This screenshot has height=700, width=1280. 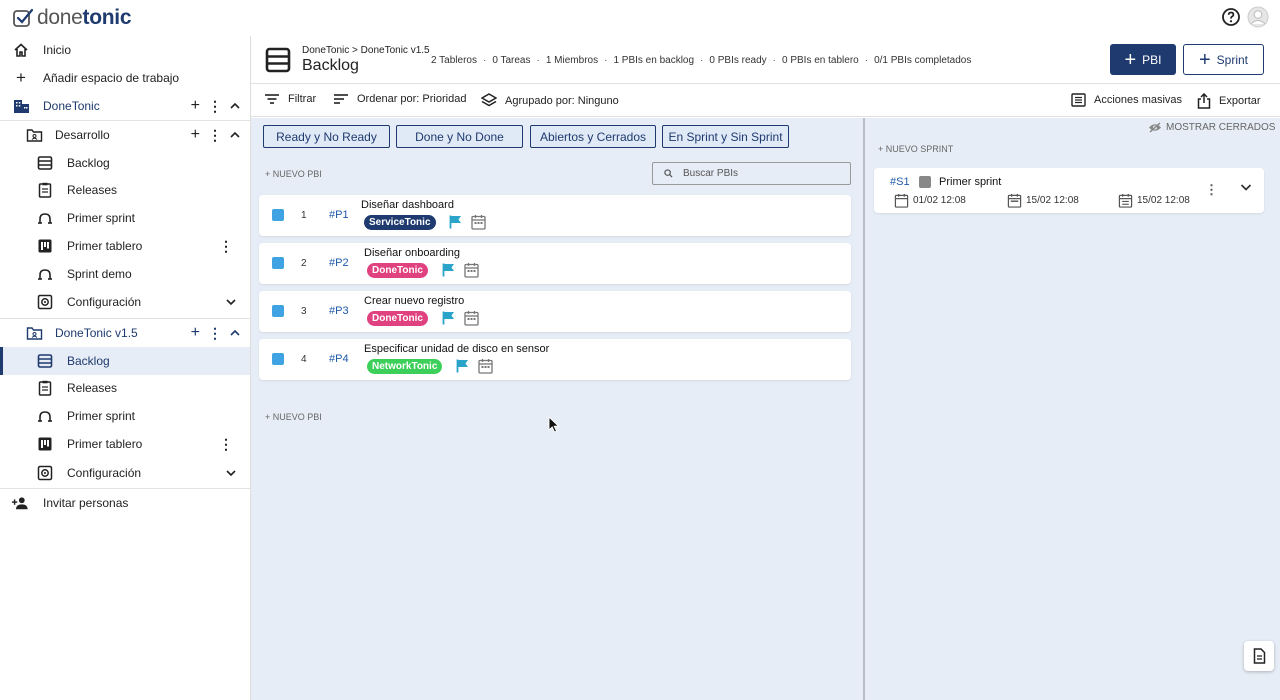 What do you see at coordinates (125, 78) in the screenshot?
I see `sidebar-item-add-workspace: + Añadir espacio de trabajo` at bounding box center [125, 78].